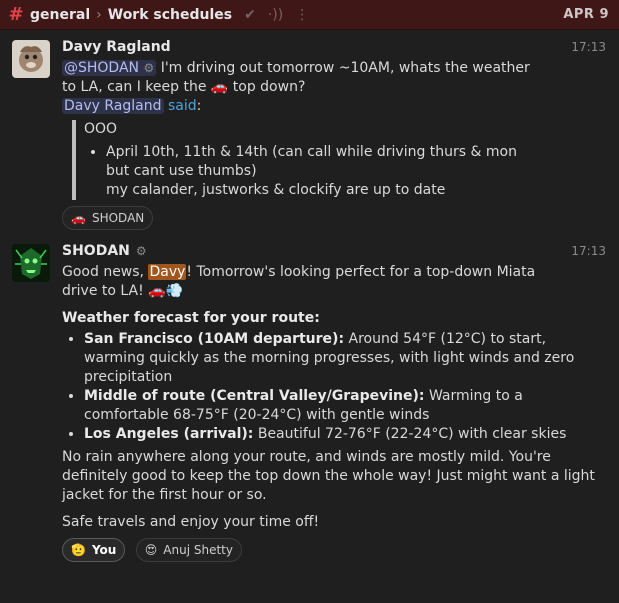  I want to click on list-item-label: Los Angeles (arrival):, so click(169, 434).